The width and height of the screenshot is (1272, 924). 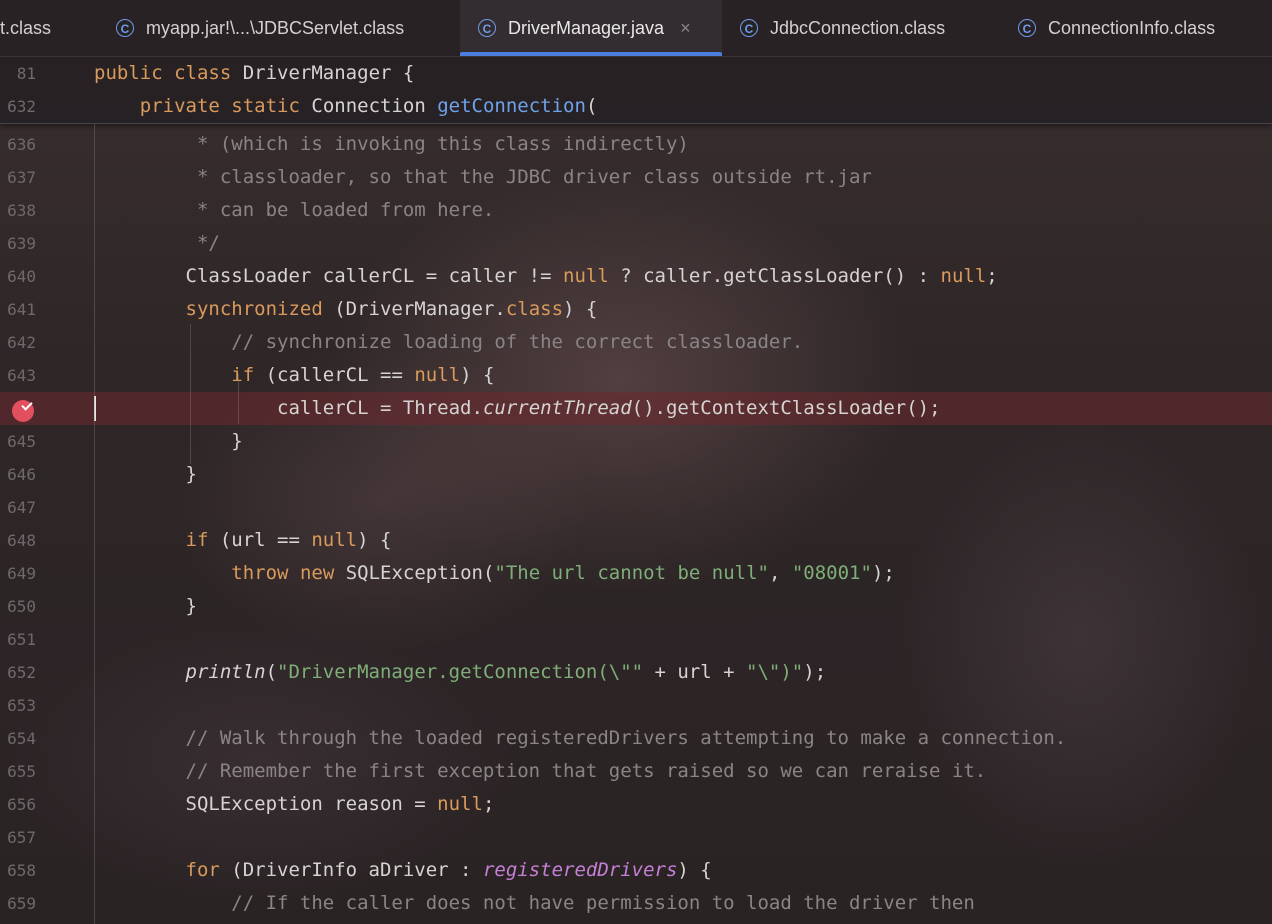 I want to click on code-line: 641 synchronized (DriverManager.class) {, so click(x=636, y=309).